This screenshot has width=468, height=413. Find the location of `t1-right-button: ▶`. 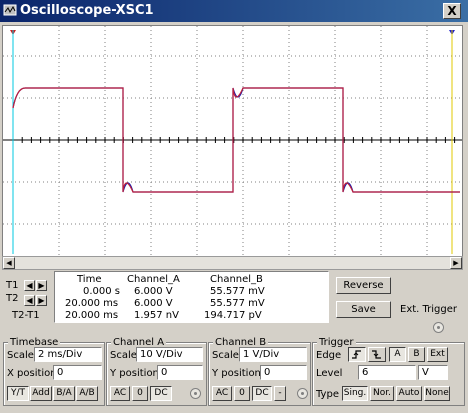

t1-right-button: ▶ is located at coordinates (41, 285).